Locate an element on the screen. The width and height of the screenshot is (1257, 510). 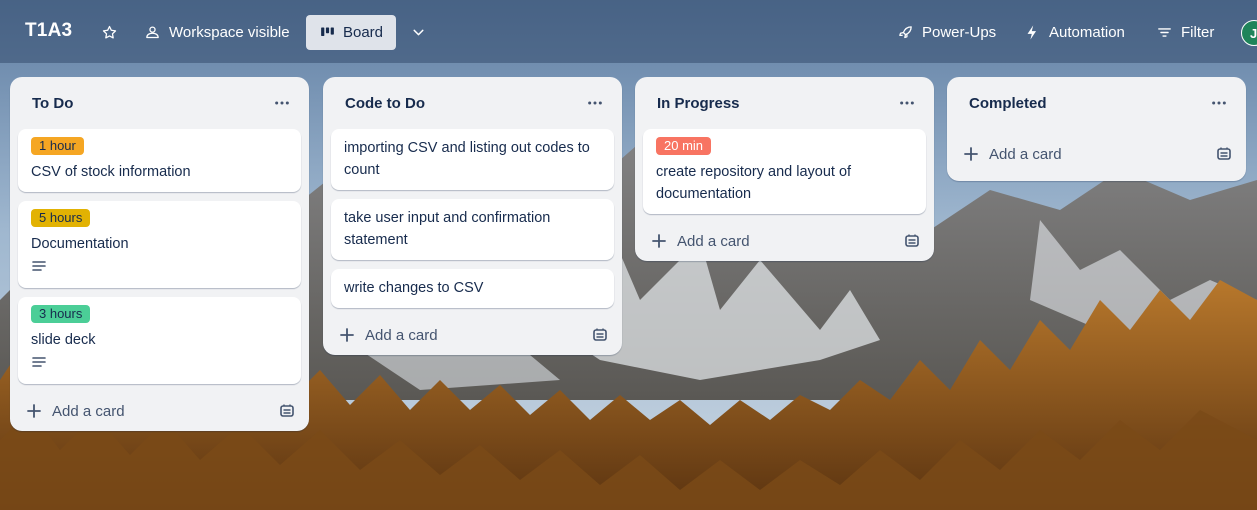
power-ups-label: Power-Ups is located at coordinates (959, 32).